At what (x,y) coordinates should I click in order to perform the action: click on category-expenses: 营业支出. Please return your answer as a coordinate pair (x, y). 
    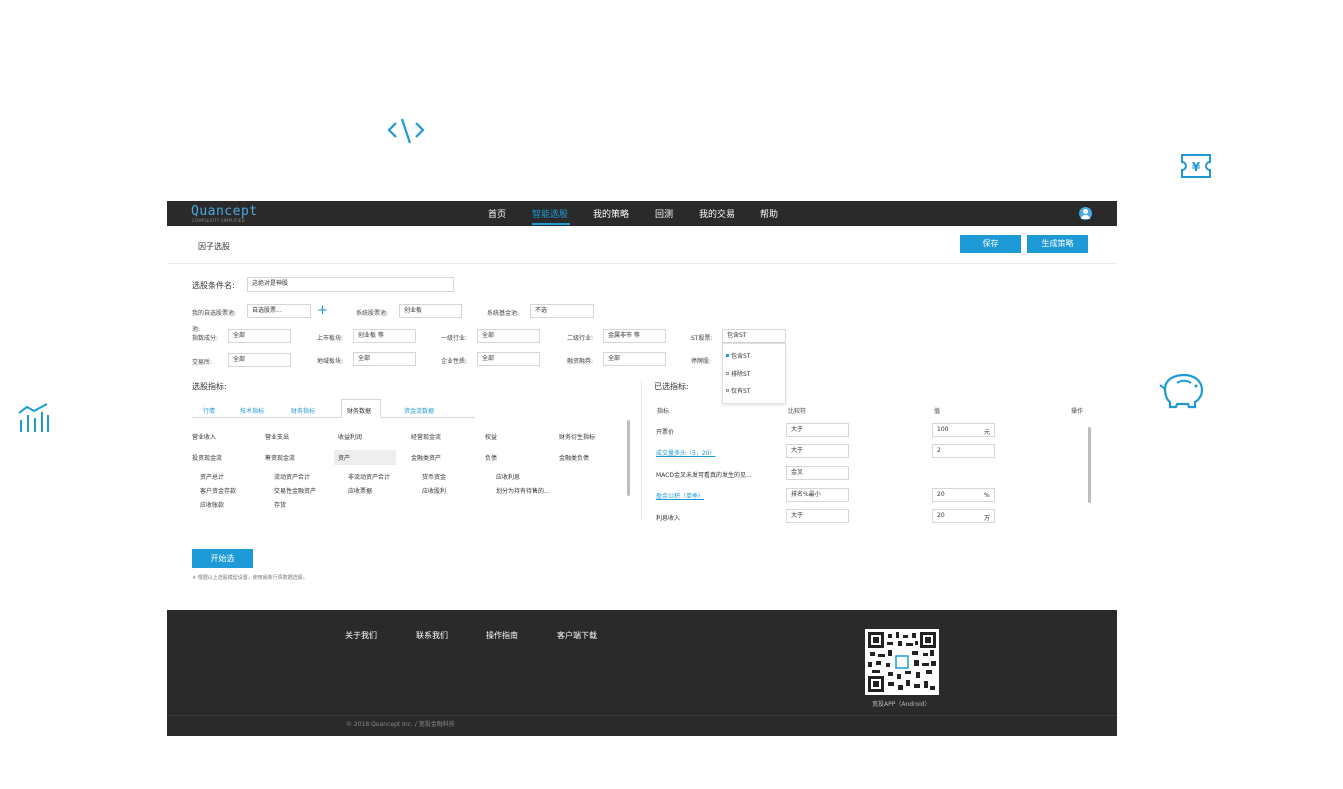
    Looking at the image, I should click on (277, 436).